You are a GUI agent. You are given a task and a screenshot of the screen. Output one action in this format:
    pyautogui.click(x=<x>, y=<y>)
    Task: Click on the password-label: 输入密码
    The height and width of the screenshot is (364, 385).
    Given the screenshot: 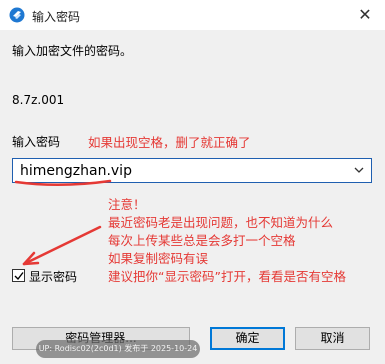 What is the action you would take?
    pyautogui.click(x=36, y=142)
    